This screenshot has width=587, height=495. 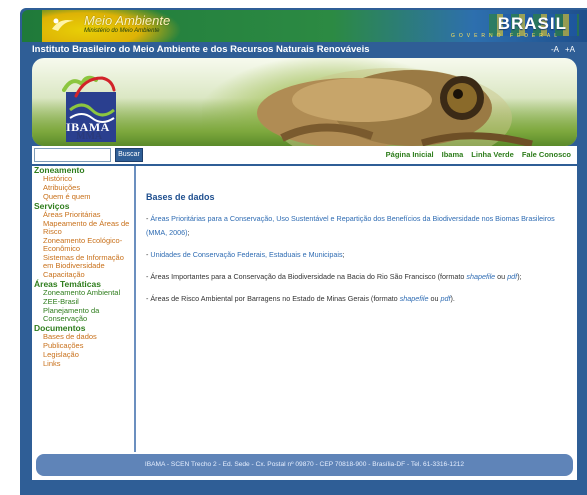 I want to click on nav-ibama-link: Ibama, so click(x=453, y=154).